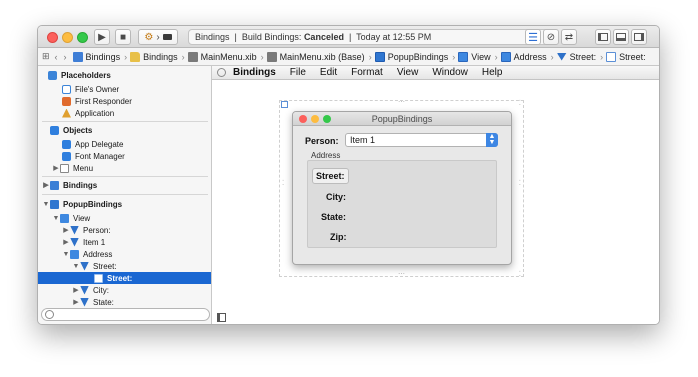 This screenshot has width=698, height=377. Describe the element at coordinates (46, 56) in the screenshot. I see `grid-icon: ⊞` at that location.